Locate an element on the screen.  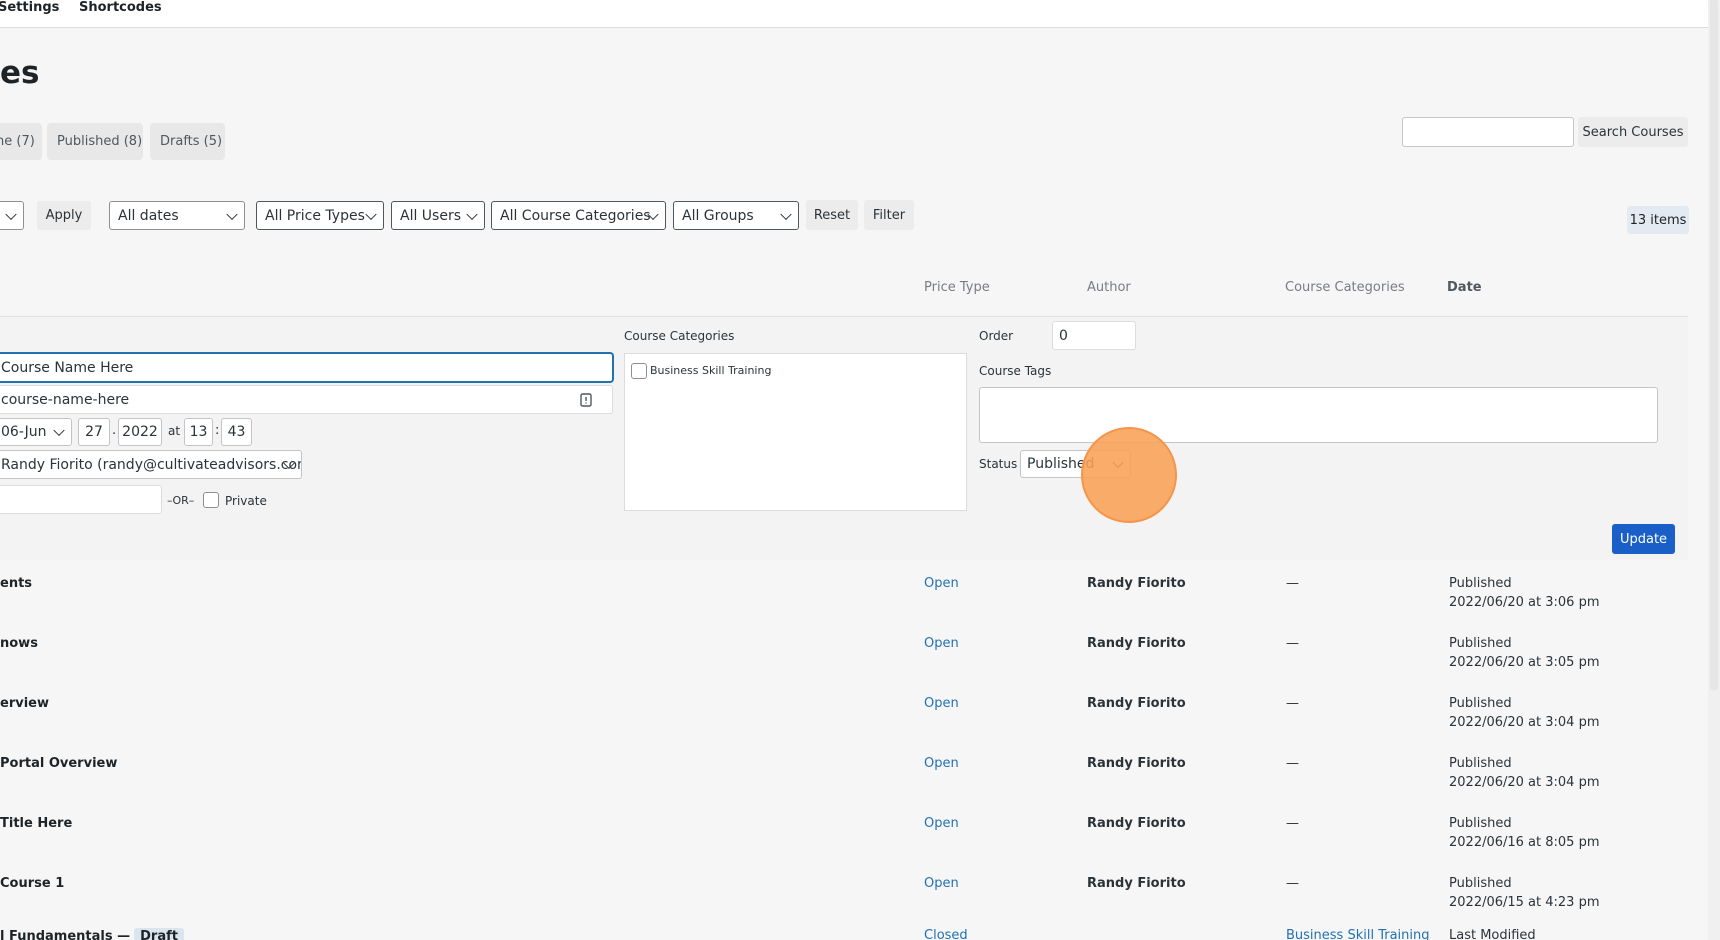
course-title: l Fundamentals — Draft is located at coordinates (92, 934).